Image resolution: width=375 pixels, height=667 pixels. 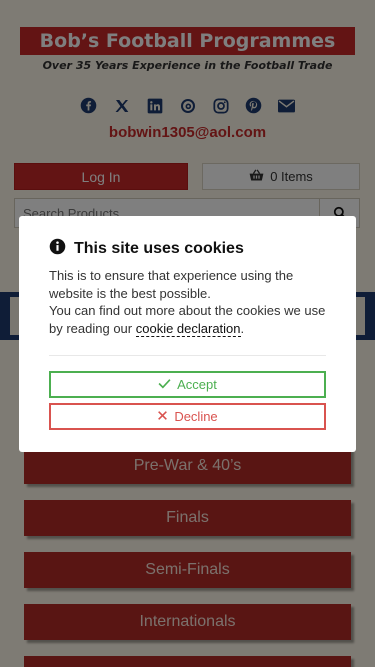 What do you see at coordinates (162, 416) in the screenshot?
I see `close-icon` at bounding box center [162, 416].